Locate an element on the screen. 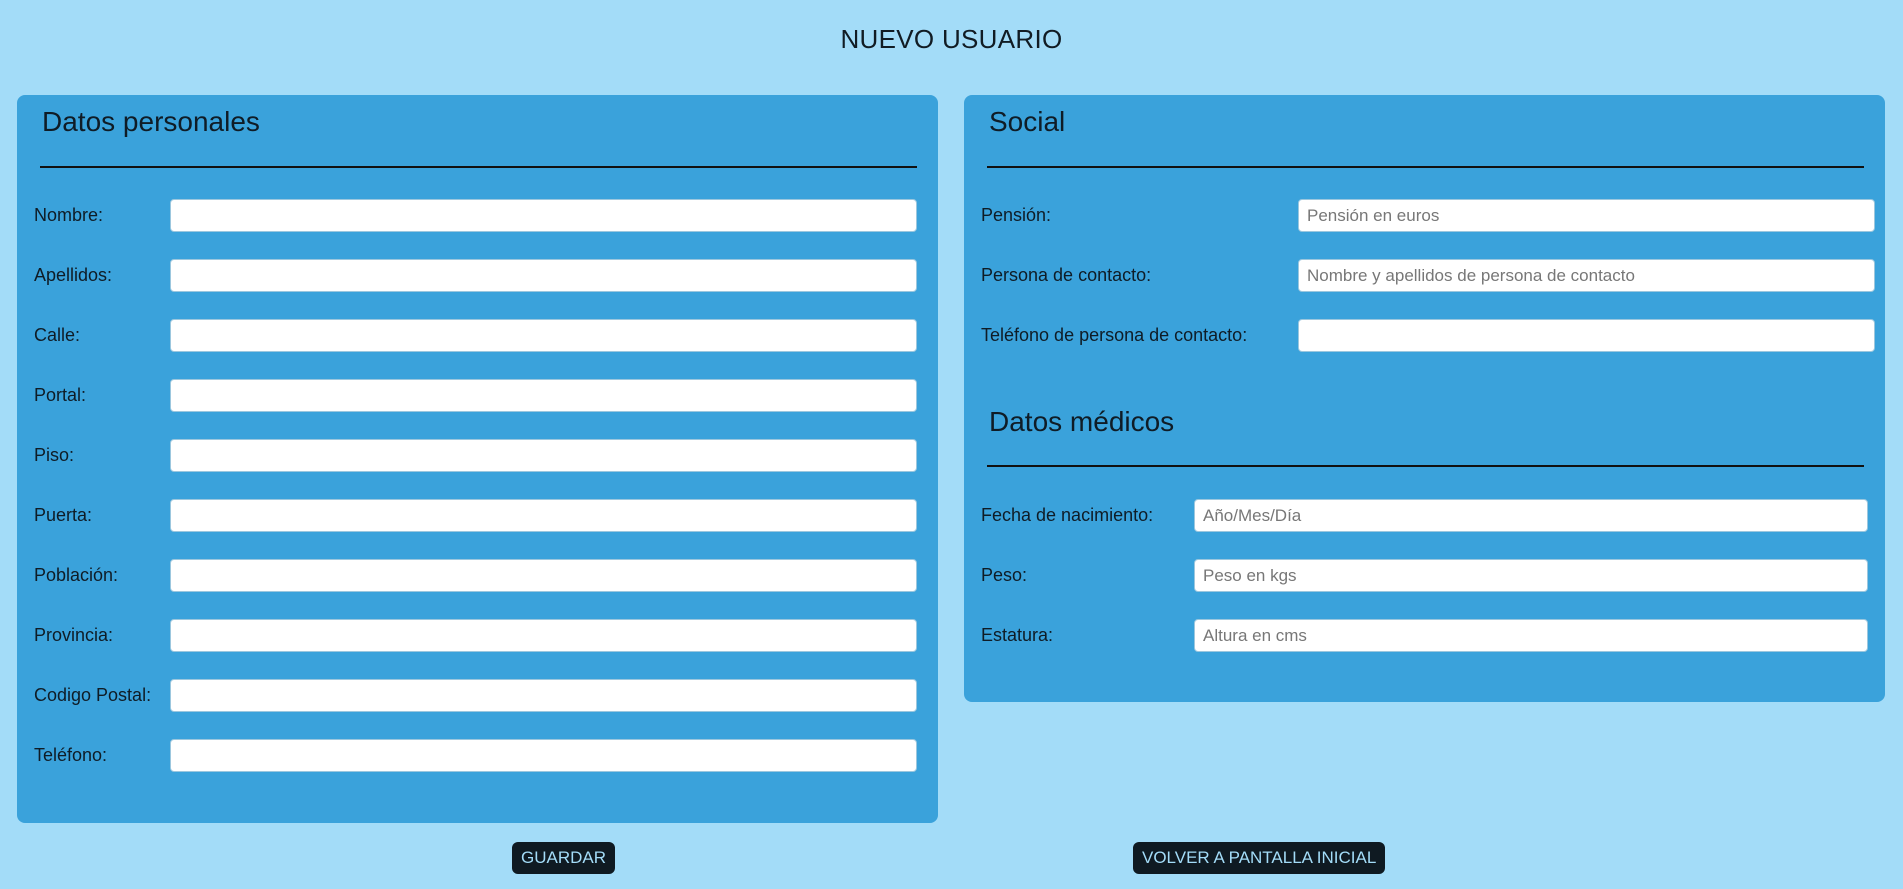 The width and height of the screenshot is (1903, 889). social-heading: Social is located at coordinates (1027, 121).